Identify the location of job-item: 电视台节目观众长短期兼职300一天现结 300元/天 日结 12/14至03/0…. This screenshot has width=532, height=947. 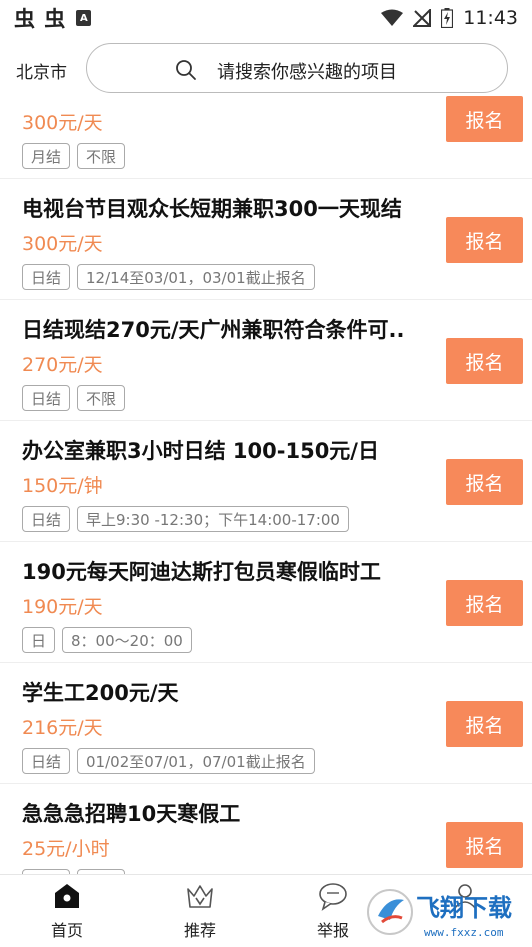
(266, 239).